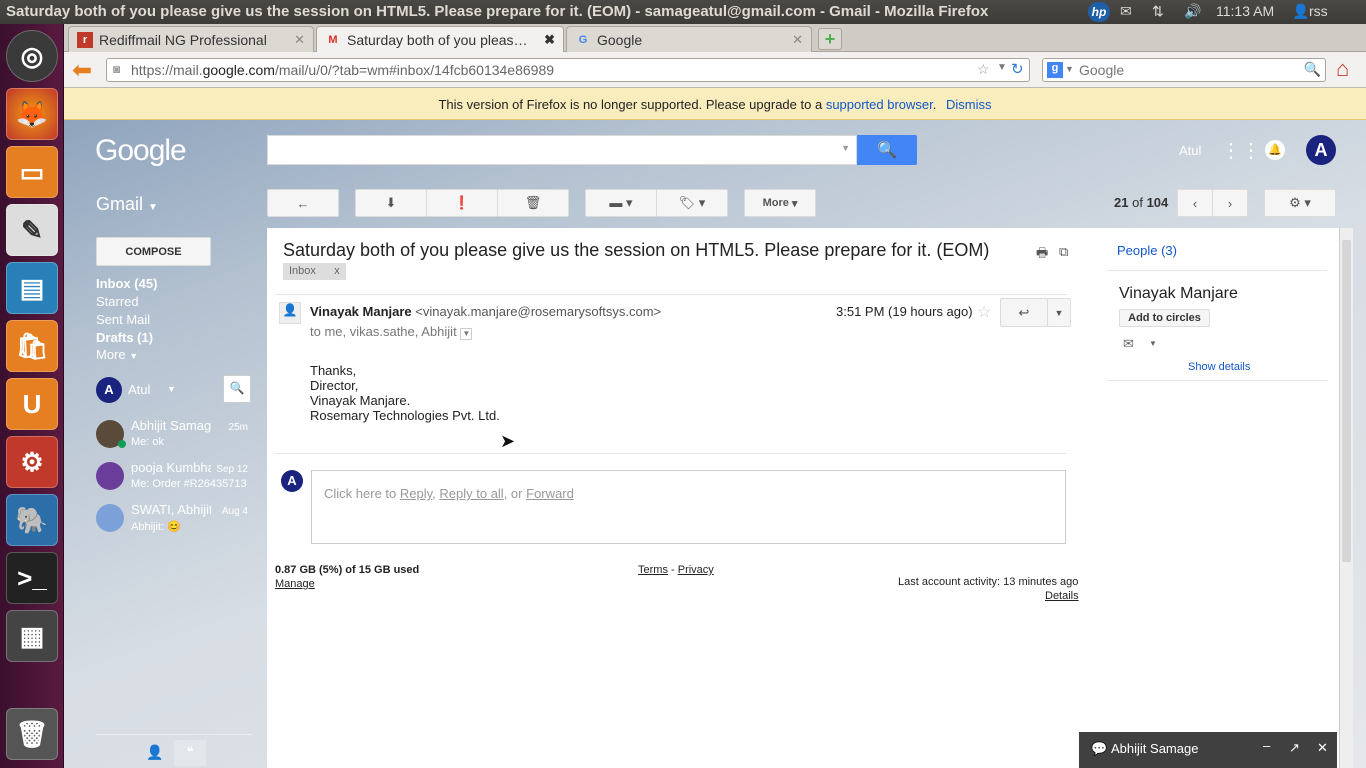 The height and width of the screenshot is (768, 1366). I want to click on inbox-label-chip: Inbox x, so click(314, 271).